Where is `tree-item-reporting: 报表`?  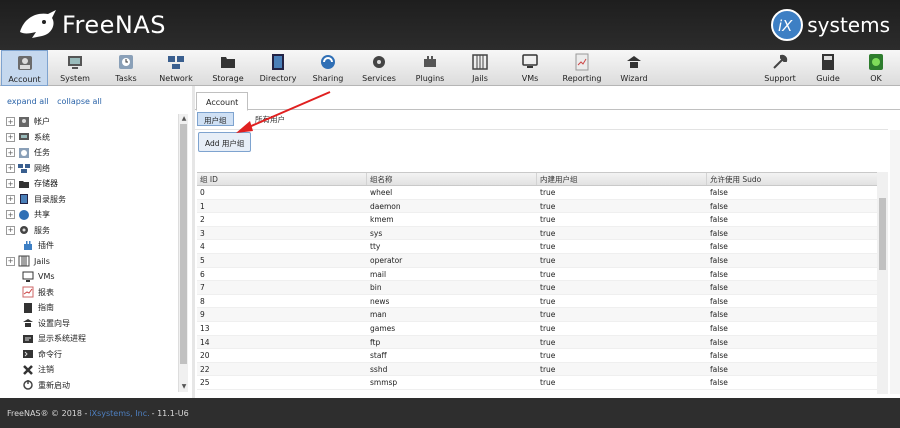 tree-item-reporting: 报表 is located at coordinates (89, 293).